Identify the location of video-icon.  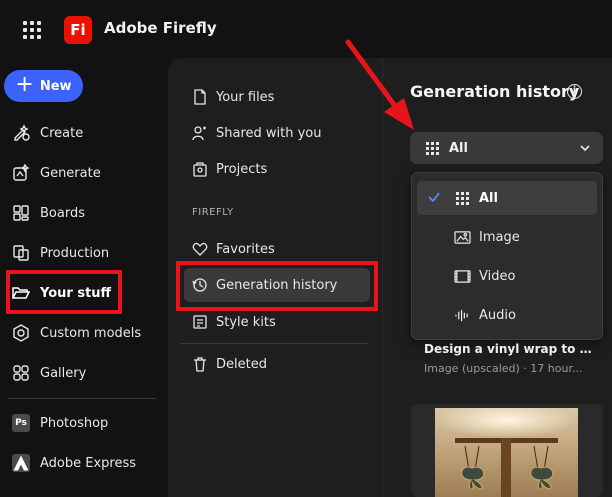
(462, 276).